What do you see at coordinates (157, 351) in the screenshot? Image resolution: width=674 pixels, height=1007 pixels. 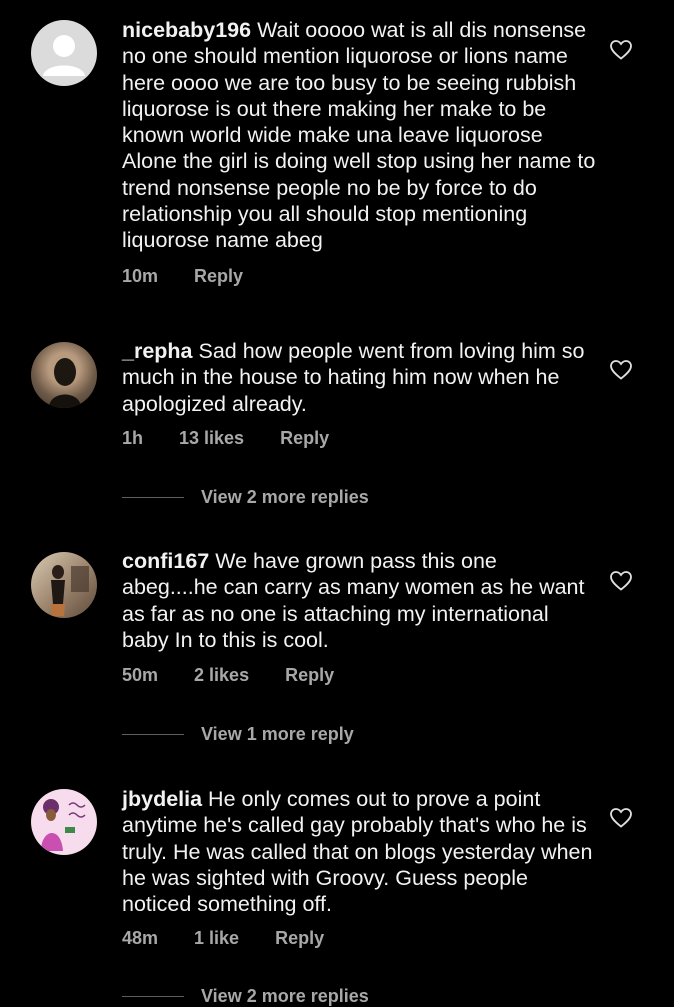 I see `comment-username: _repha` at bounding box center [157, 351].